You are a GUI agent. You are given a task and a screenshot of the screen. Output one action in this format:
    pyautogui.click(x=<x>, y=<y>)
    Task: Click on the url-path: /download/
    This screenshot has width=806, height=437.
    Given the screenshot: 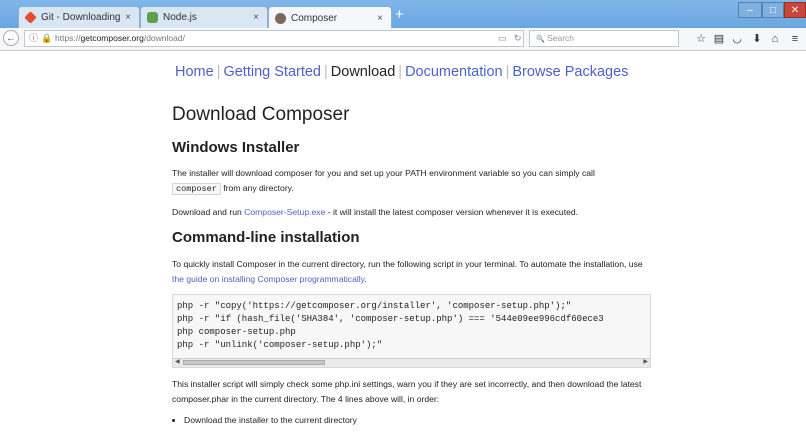 What is the action you would take?
    pyautogui.click(x=164, y=38)
    